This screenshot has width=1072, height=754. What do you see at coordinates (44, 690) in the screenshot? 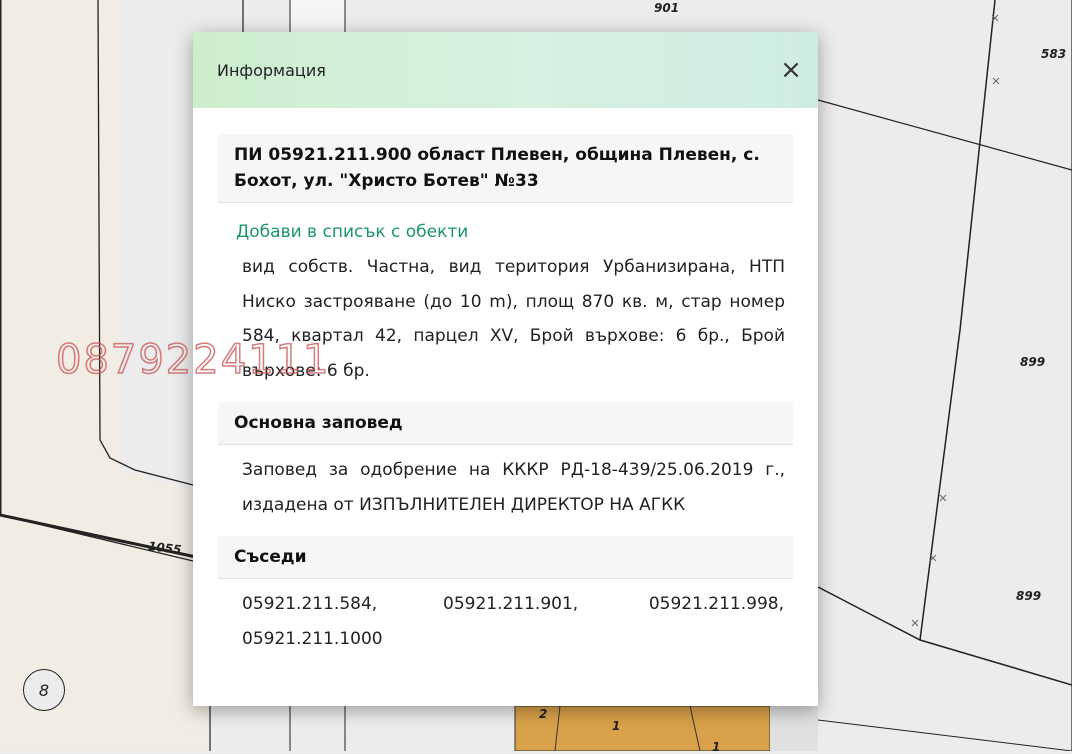
I see `map-quarter-circle: 8` at bounding box center [44, 690].